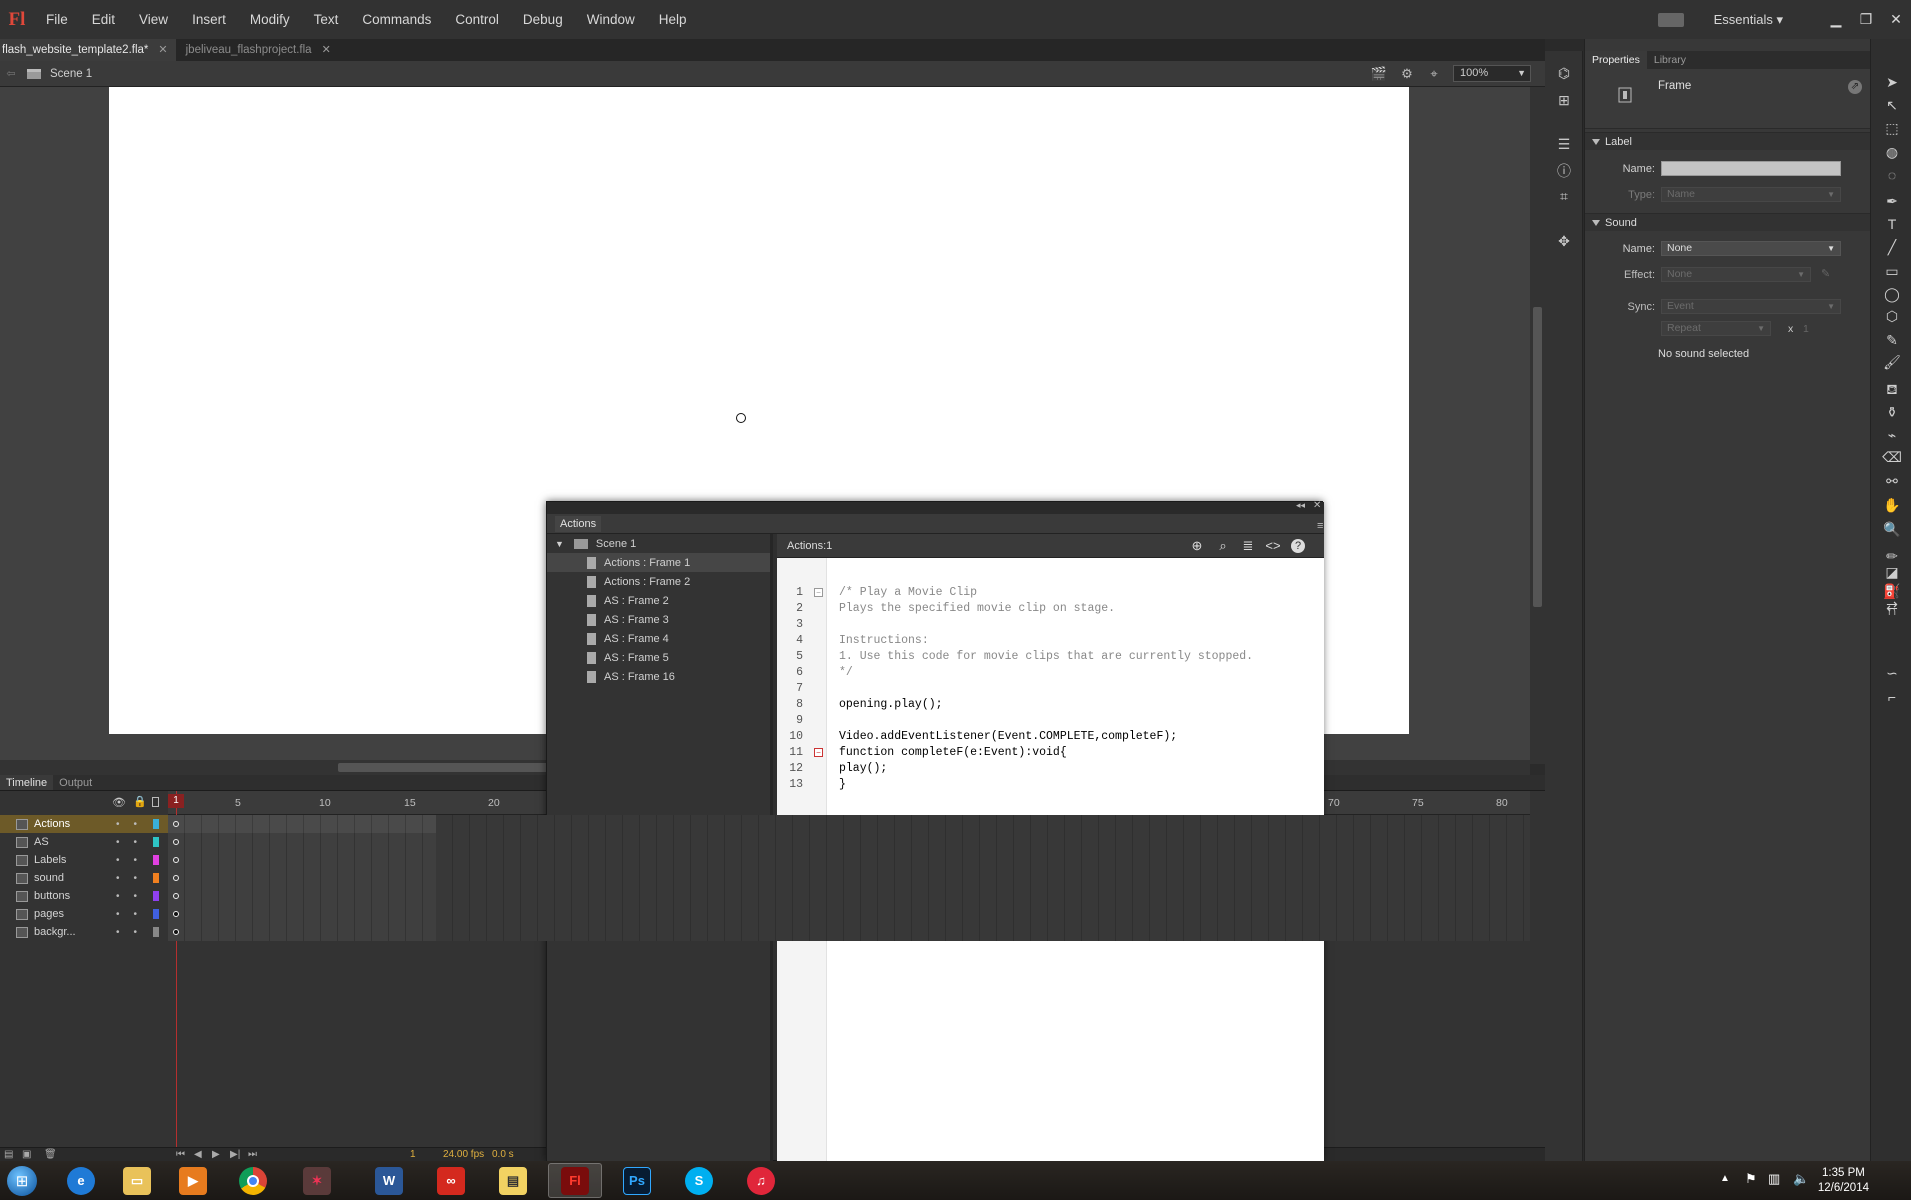 This screenshot has width=1911, height=1200. I want to click on tab-properties: Properties, so click(1616, 60).